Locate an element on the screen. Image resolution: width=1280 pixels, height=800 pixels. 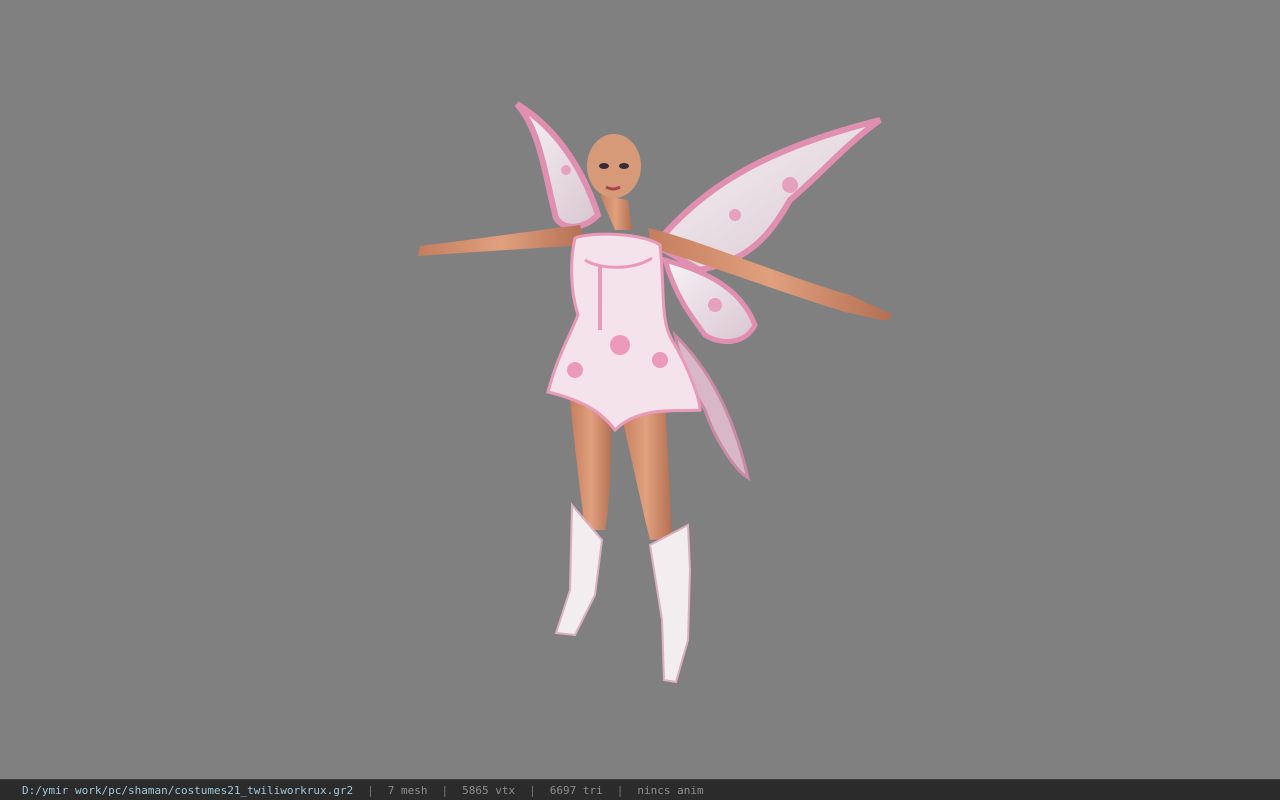
left-wing is located at coordinates (558, 165).